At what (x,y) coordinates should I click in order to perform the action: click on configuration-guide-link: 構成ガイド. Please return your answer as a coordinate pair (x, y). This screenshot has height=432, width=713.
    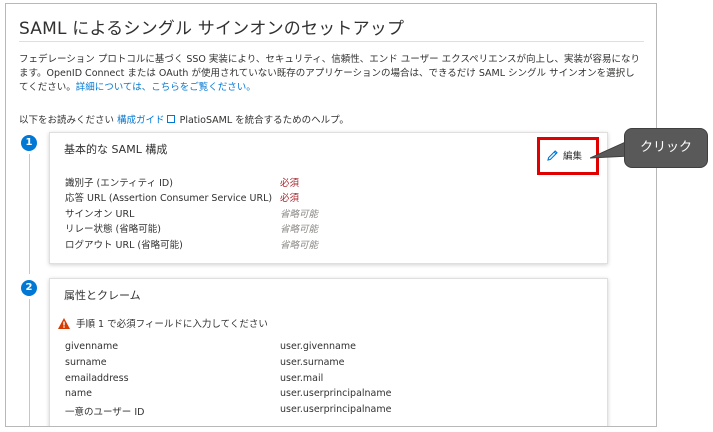
    Looking at the image, I should click on (141, 120).